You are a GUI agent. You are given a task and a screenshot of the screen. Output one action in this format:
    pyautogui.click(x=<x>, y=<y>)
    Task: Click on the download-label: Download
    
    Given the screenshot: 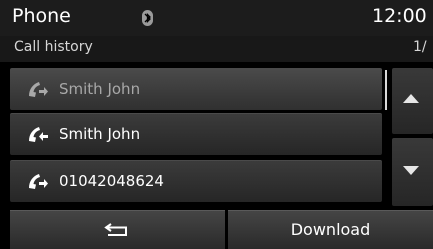 What is the action you would take?
    pyautogui.click(x=330, y=229)
    